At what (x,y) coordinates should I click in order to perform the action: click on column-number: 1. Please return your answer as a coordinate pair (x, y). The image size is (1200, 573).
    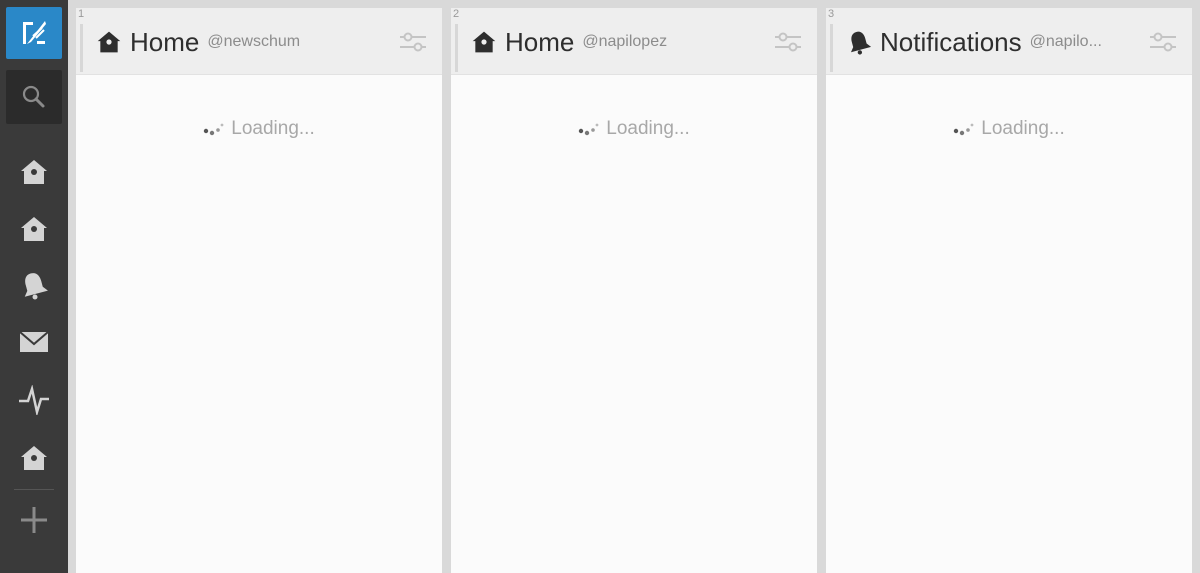
    Looking at the image, I should click on (81, 14).